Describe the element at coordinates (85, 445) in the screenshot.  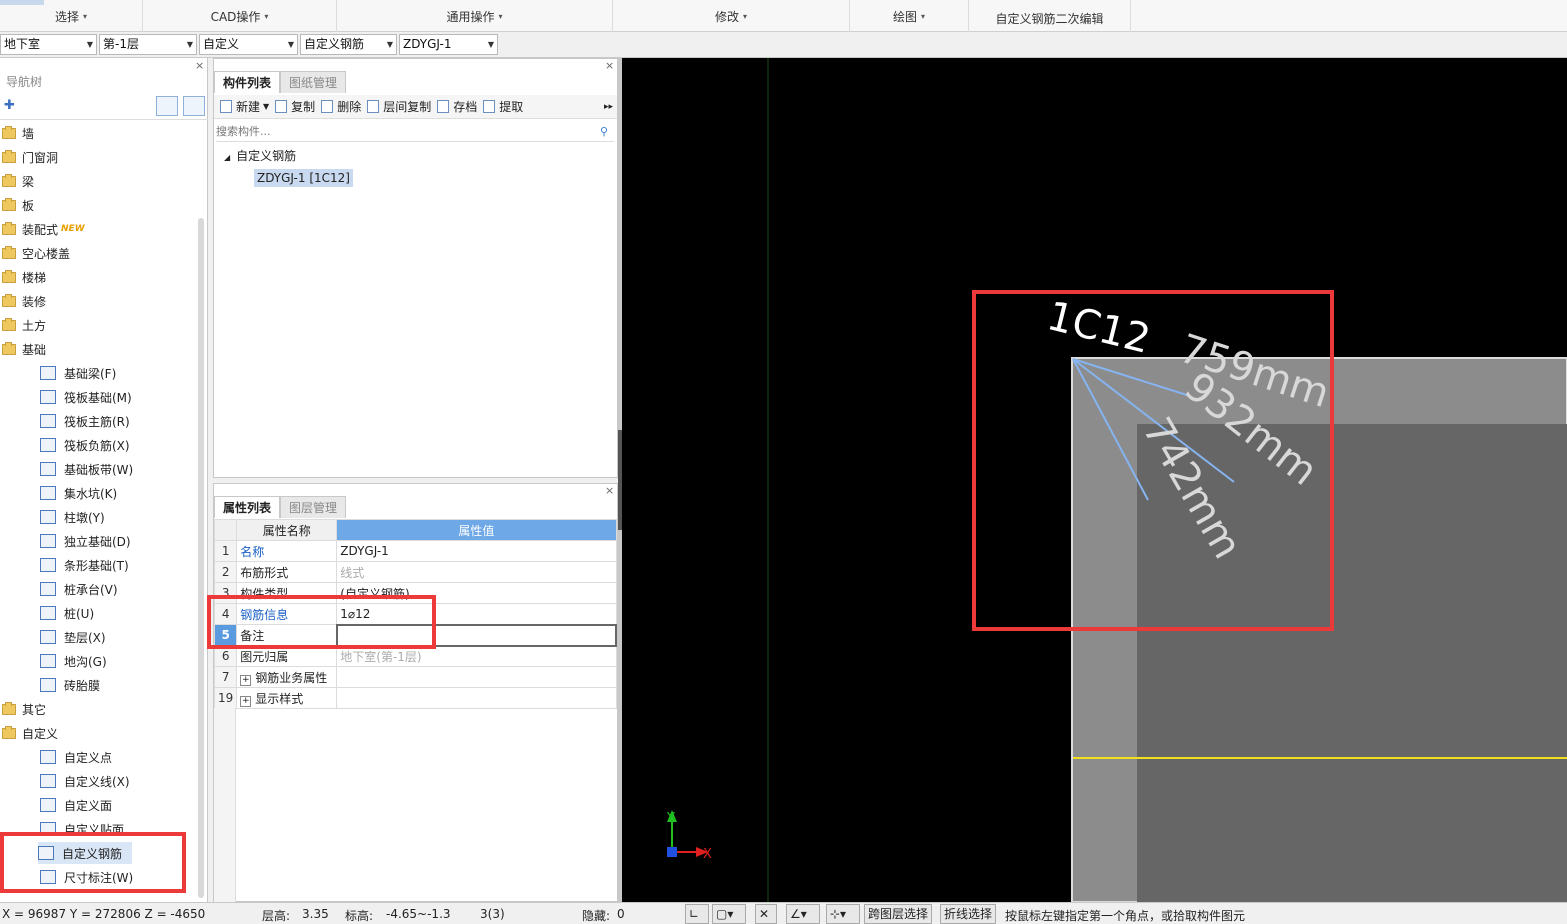
I see `tree-item-raft-negative-rebar: 筏板负筋(X)` at that location.